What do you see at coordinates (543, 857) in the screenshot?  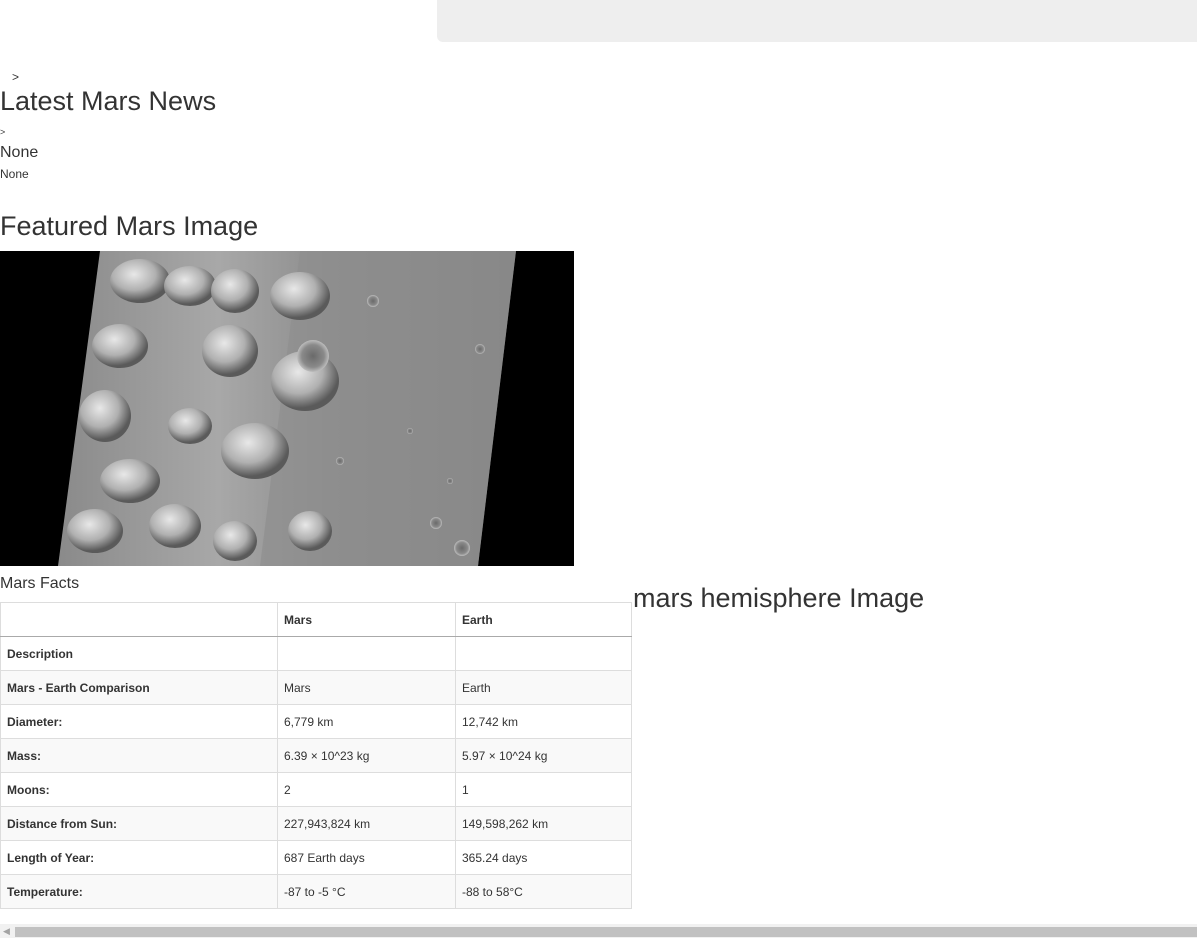 I see `earth-value: 365.24 days` at bounding box center [543, 857].